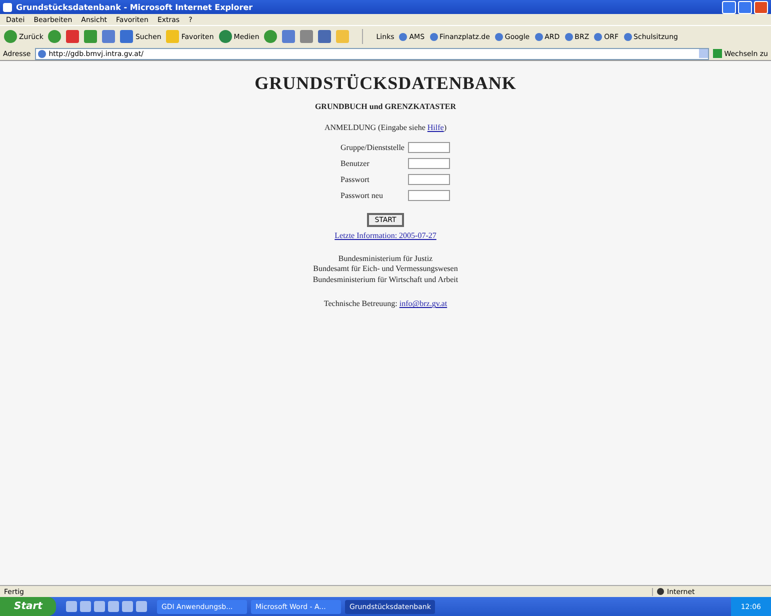 This screenshot has height=616, width=771. Describe the element at coordinates (385, 235) in the screenshot. I see `info-link: Letzte Information: 2005-07-27` at that location.